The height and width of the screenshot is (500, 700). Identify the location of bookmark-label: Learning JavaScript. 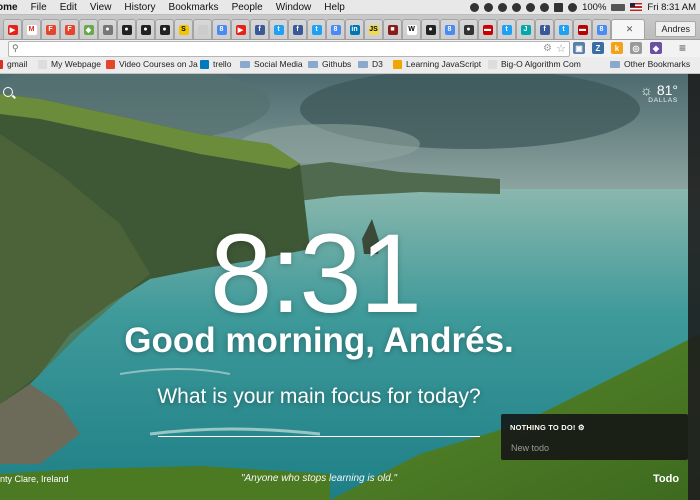
(444, 64).